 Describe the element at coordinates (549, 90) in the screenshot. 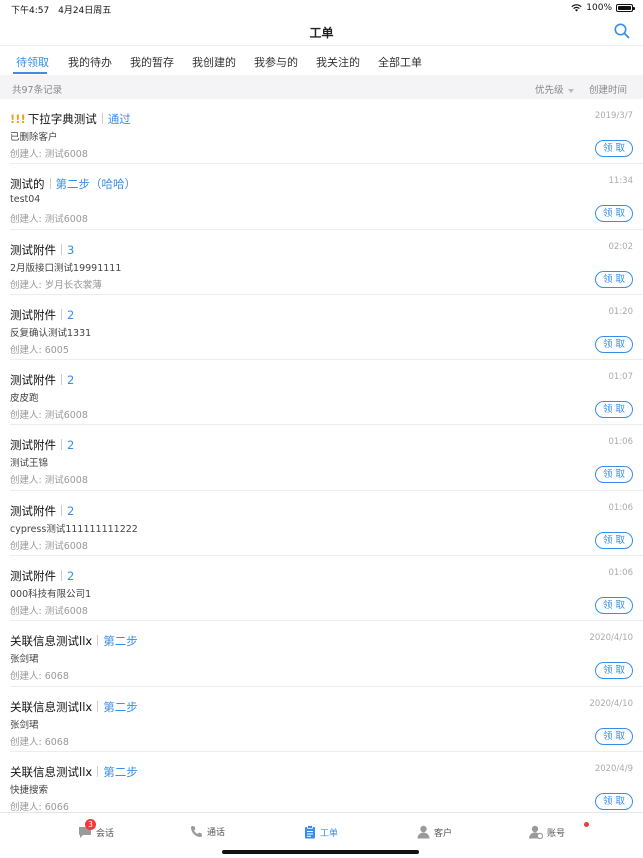

I see `sort-priority-label: 优先级` at that location.